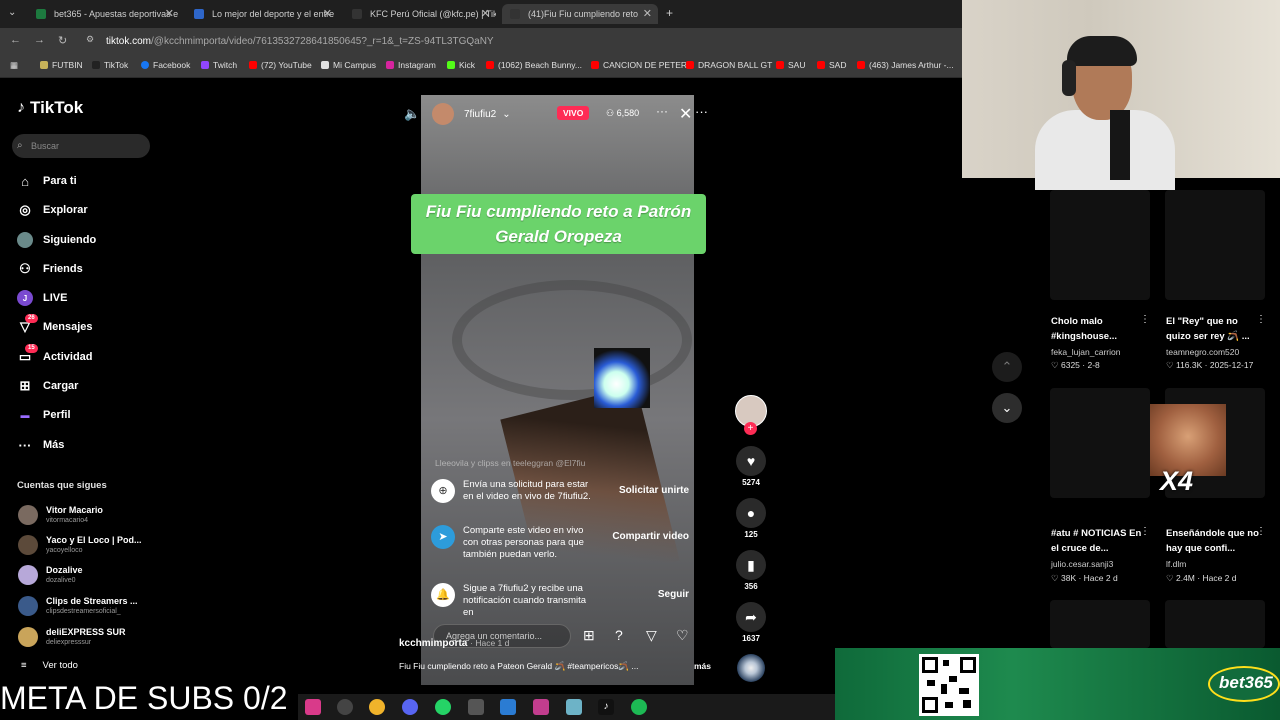 The image size is (1280, 720). I want to click on apps-icon: ▦, so click(14, 65).